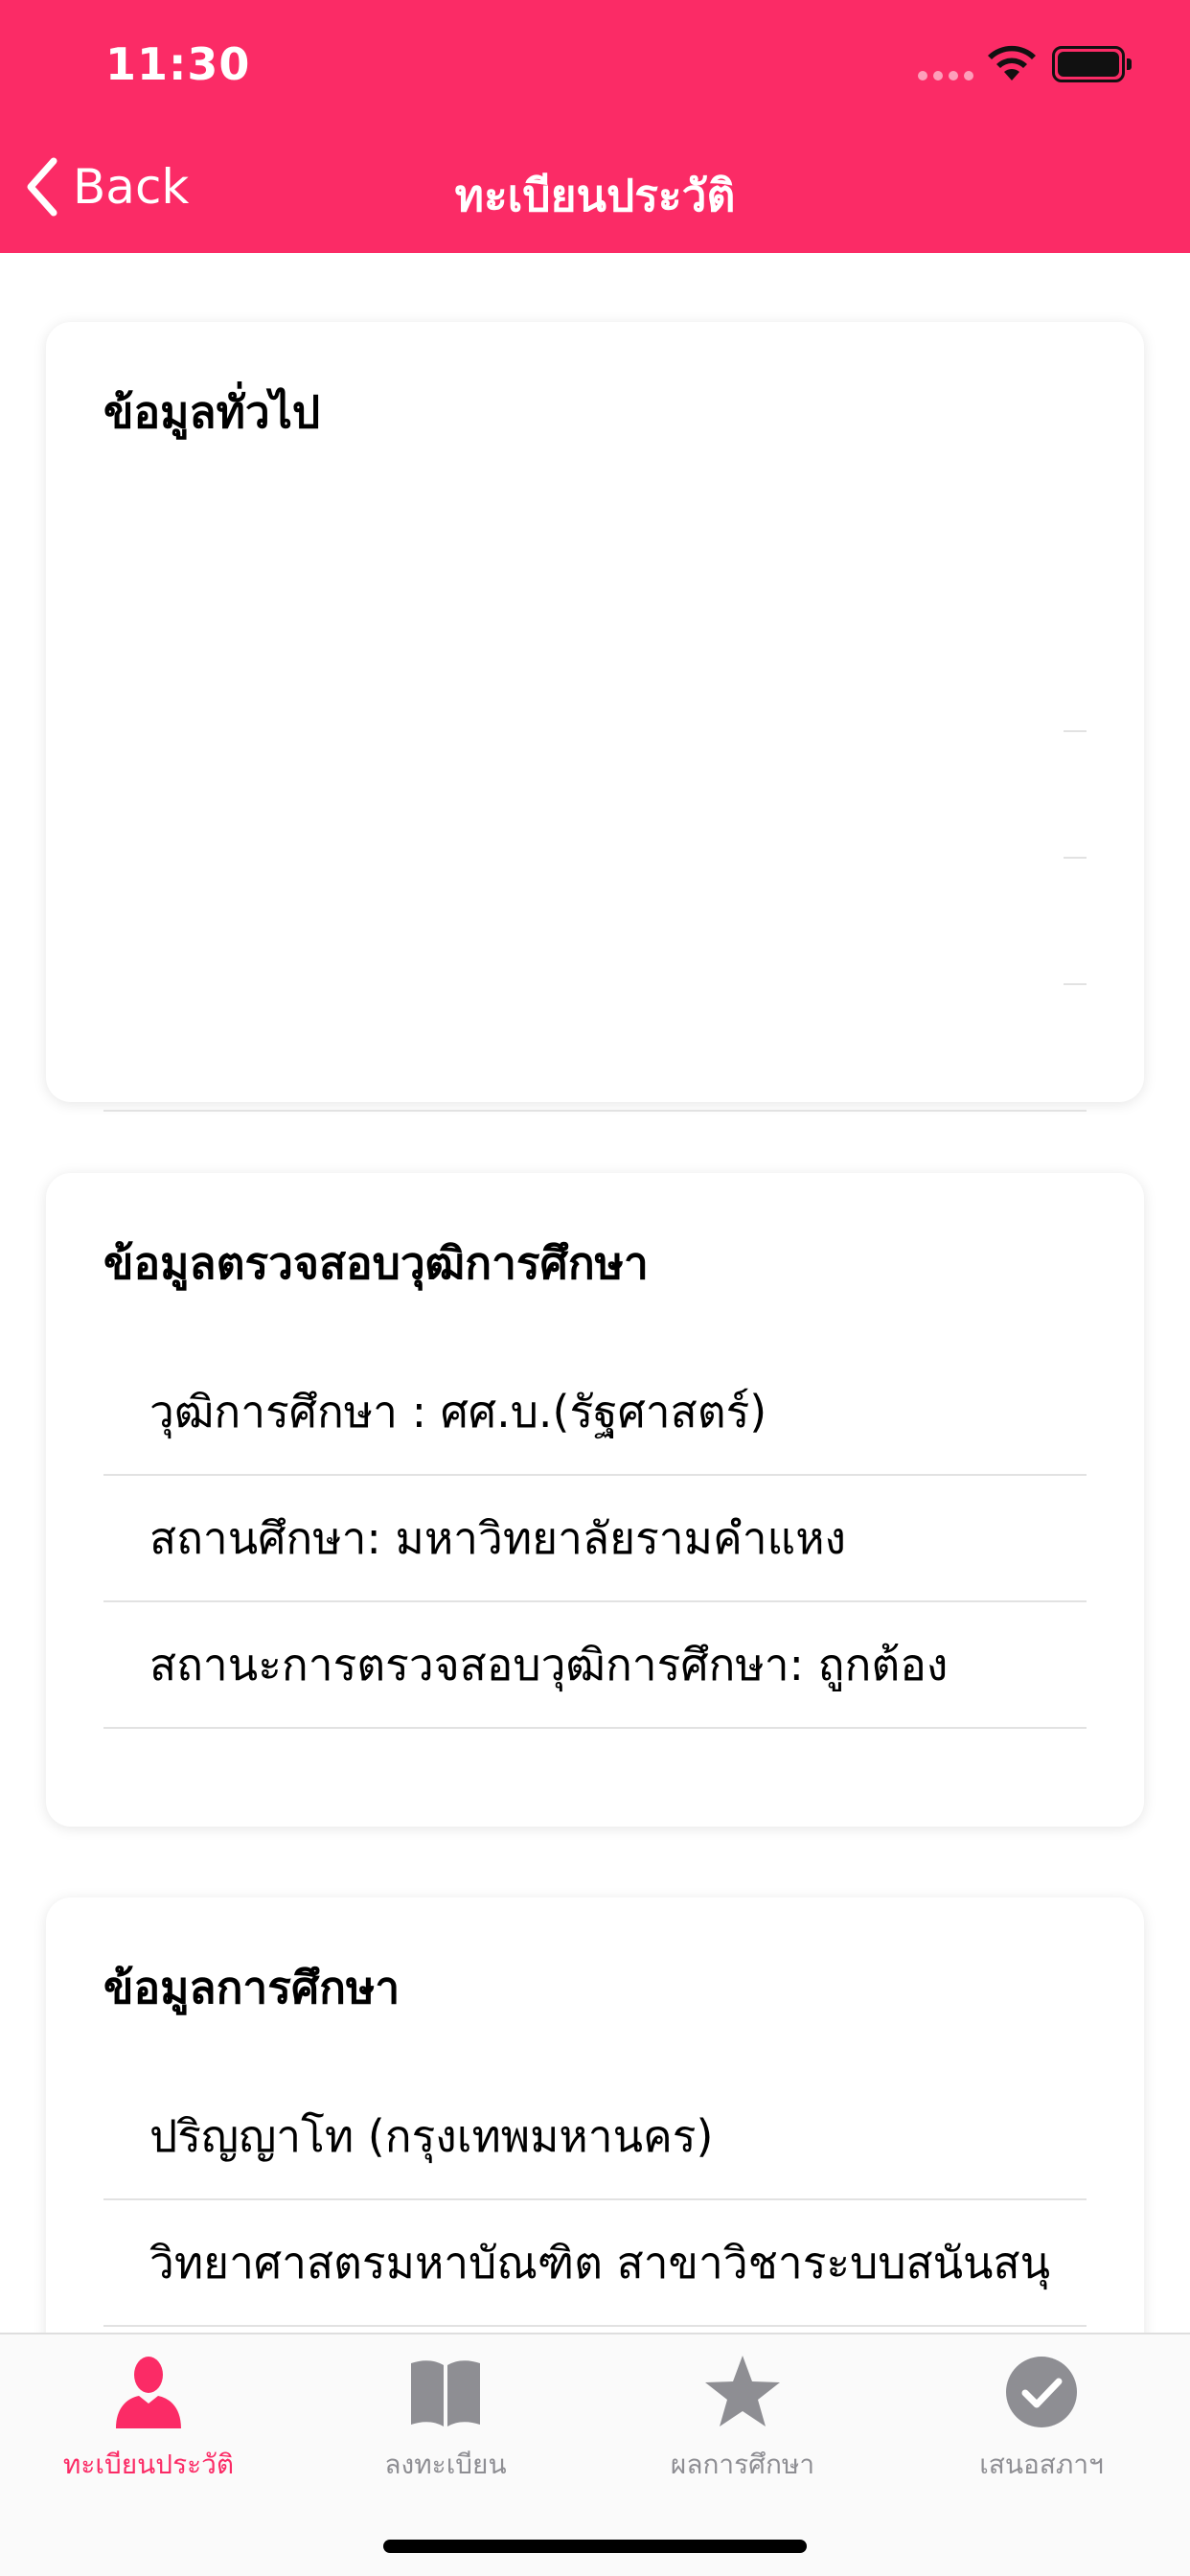 The image size is (1190, 2576). Describe the element at coordinates (595, 1539) in the screenshot. I see `list-item-institution: สถานศึกษา: มหาวิทยาลัยรามคำแหง` at that location.